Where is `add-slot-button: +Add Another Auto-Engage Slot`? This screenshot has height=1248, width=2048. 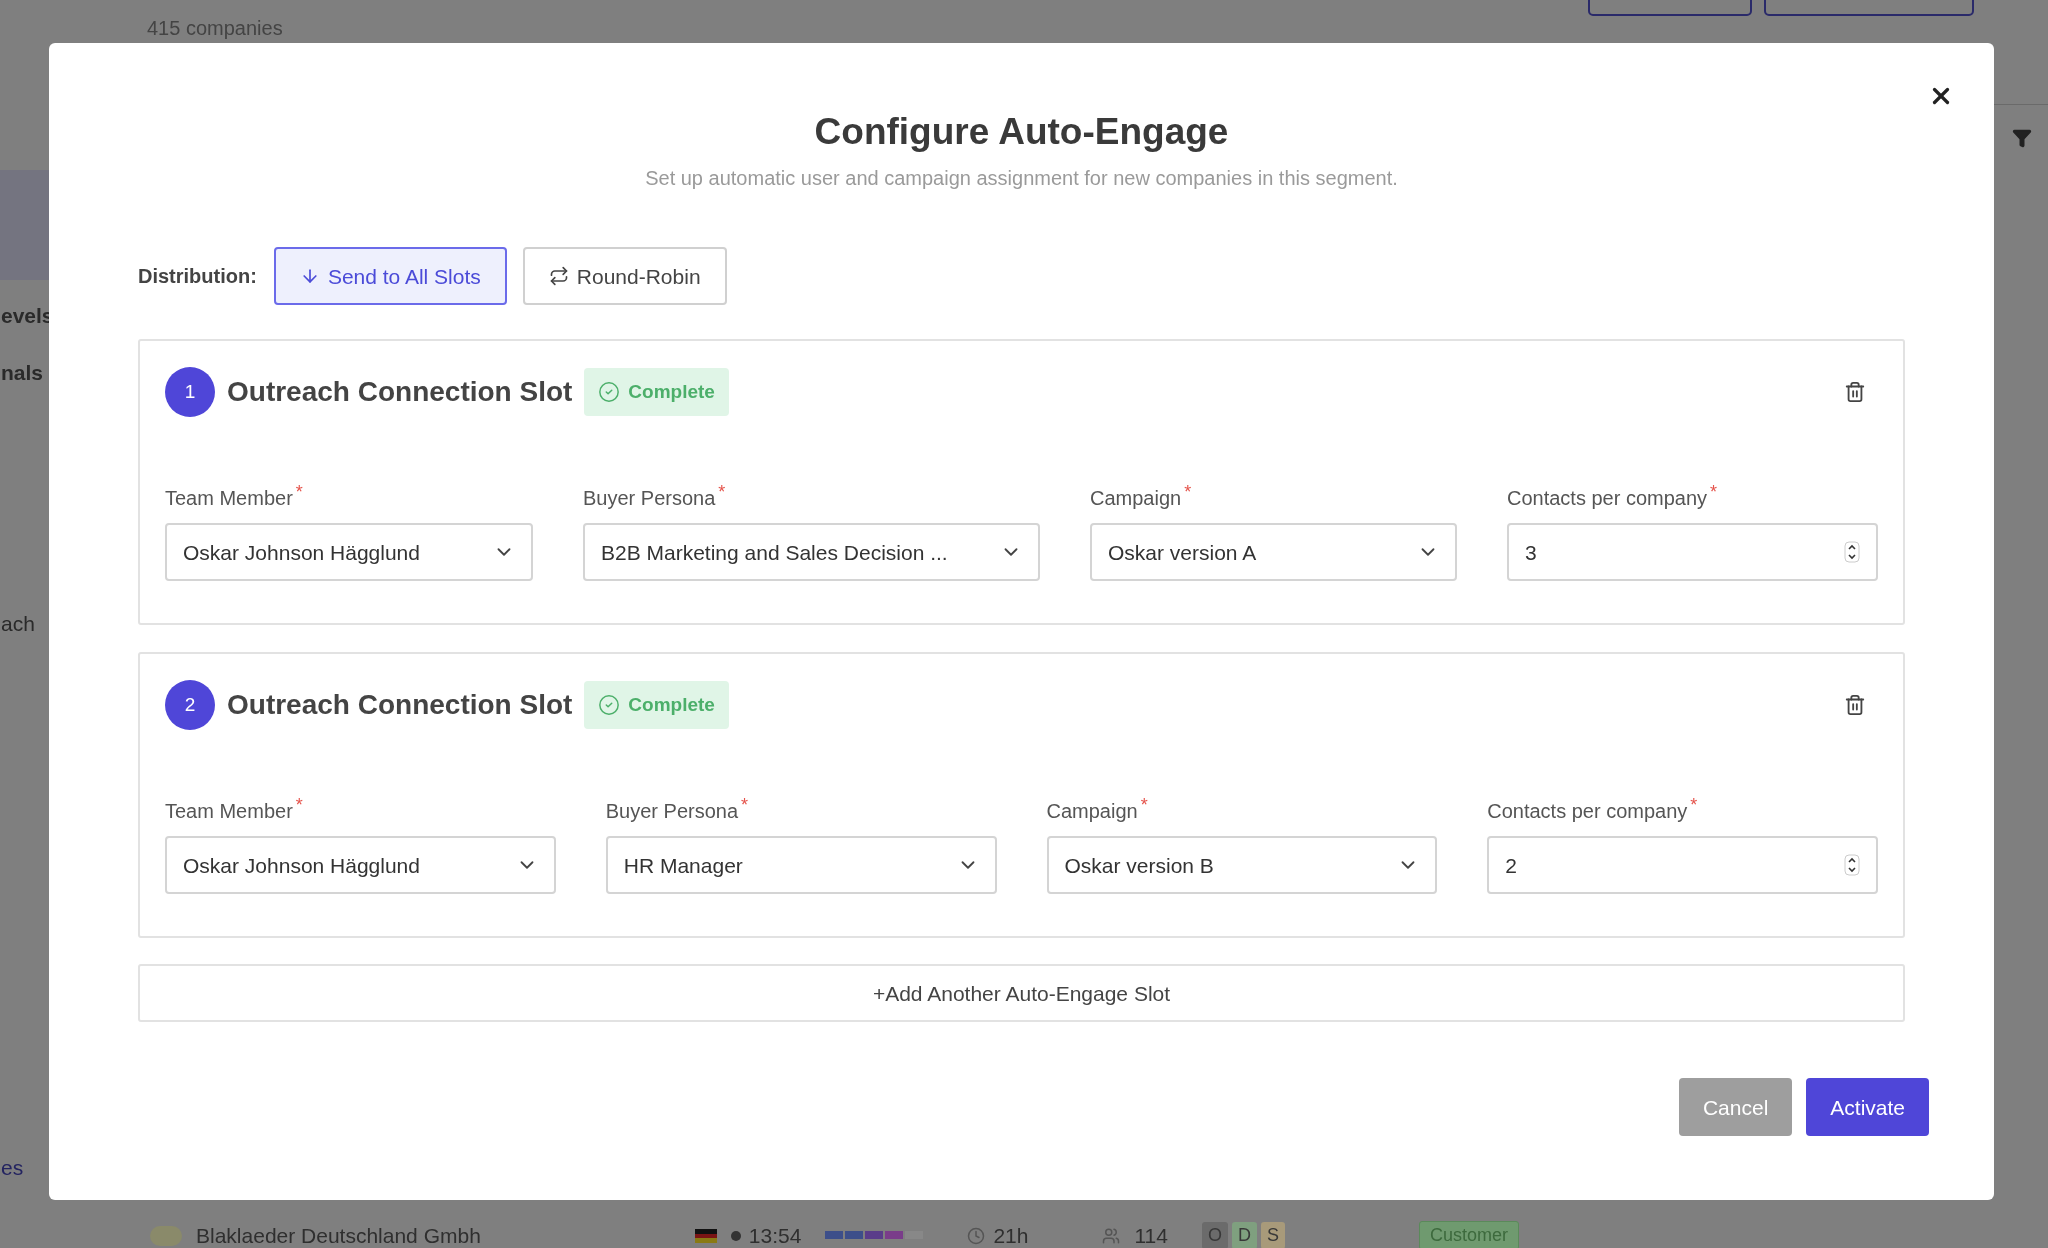 add-slot-button: +Add Another Auto-Engage Slot is located at coordinates (1021, 993).